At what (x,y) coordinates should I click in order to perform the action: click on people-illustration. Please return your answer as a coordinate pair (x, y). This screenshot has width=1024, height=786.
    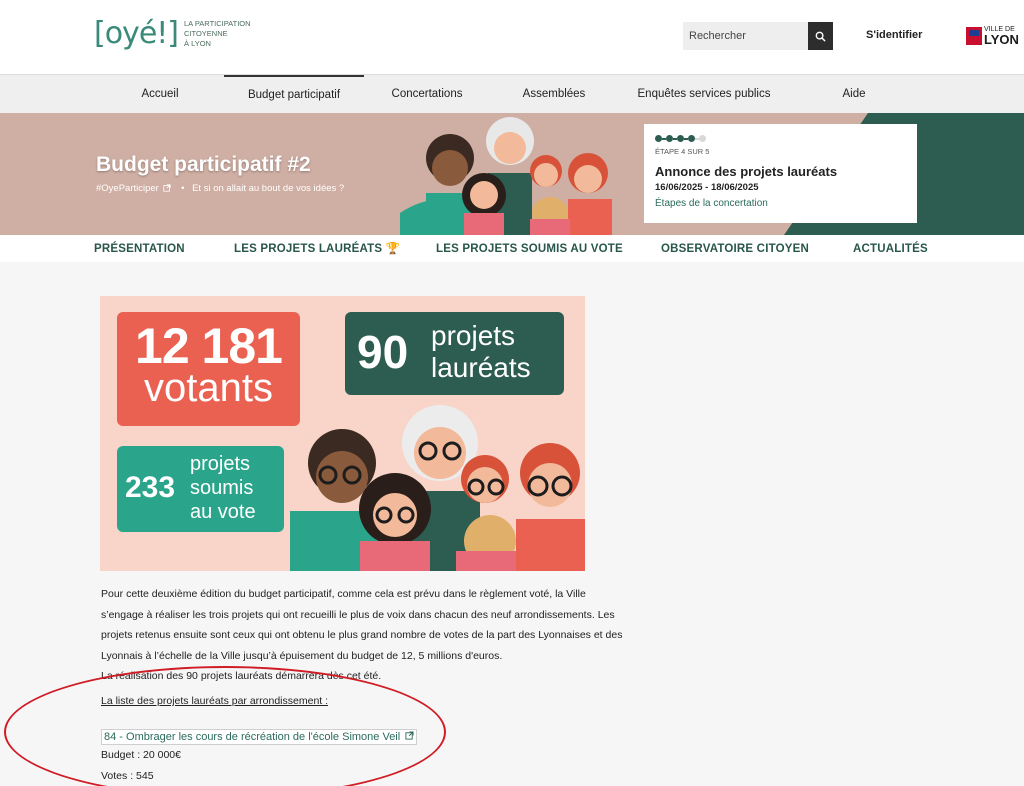
    Looking at the image, I should click on (437, 488).